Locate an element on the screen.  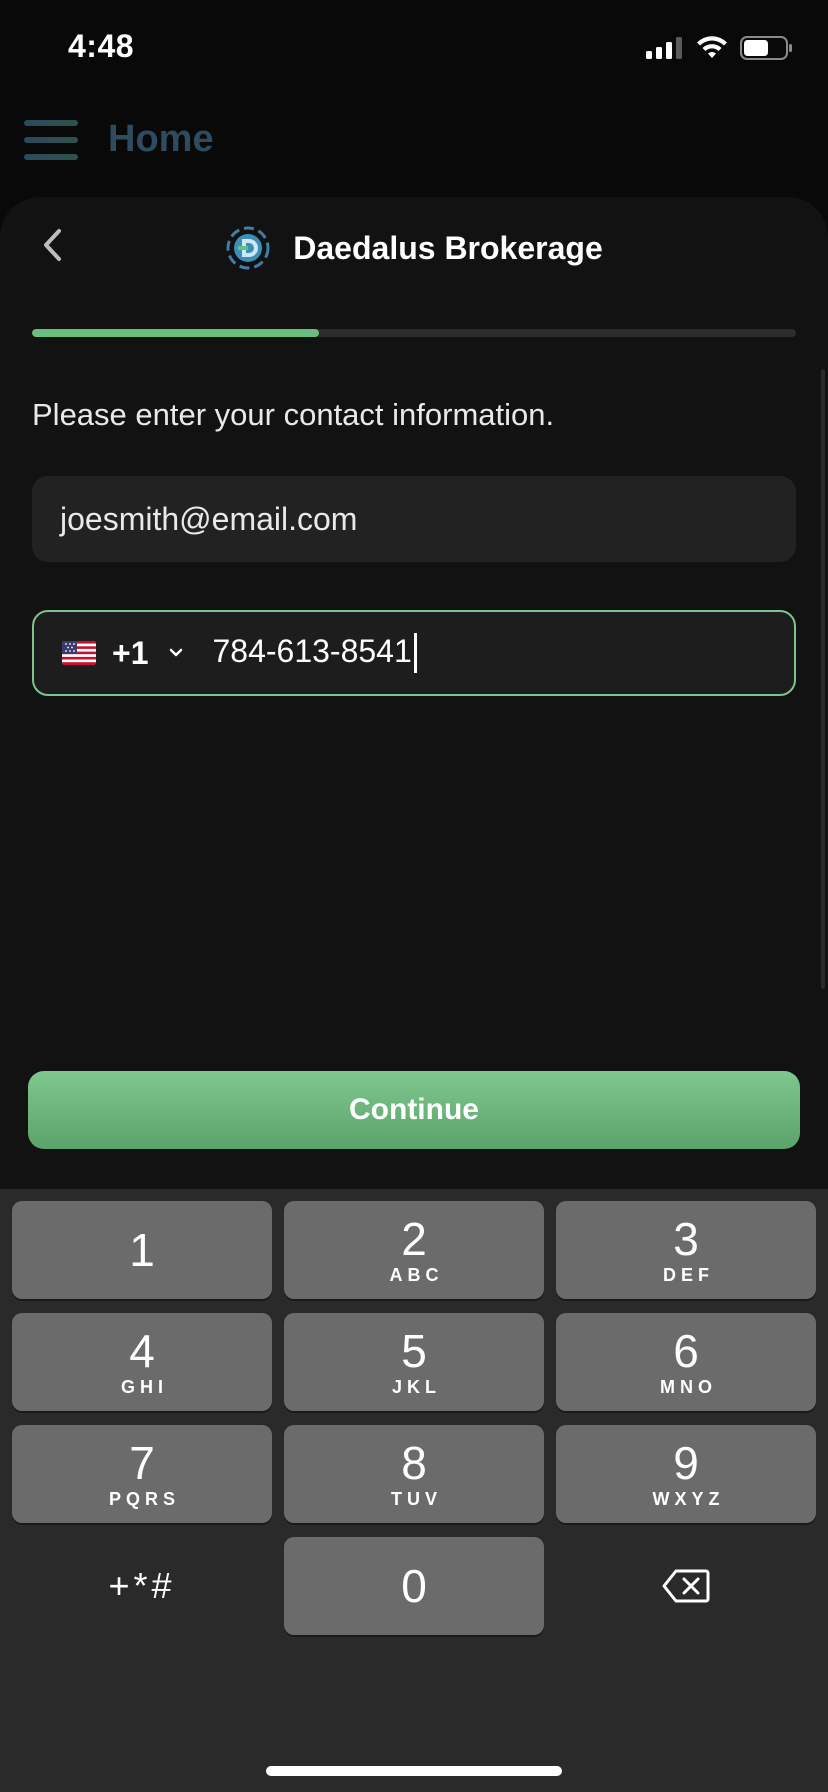
key-7: 7 PQRS is located at coordinates (142, 1474).